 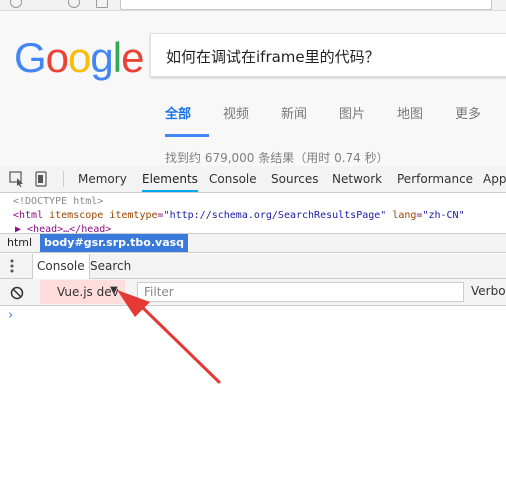 What do you see at coordinates (443, 215) in the screenshot?
I see `attr-lang-value: "zh-CN"` at bounding box center [443, 215].